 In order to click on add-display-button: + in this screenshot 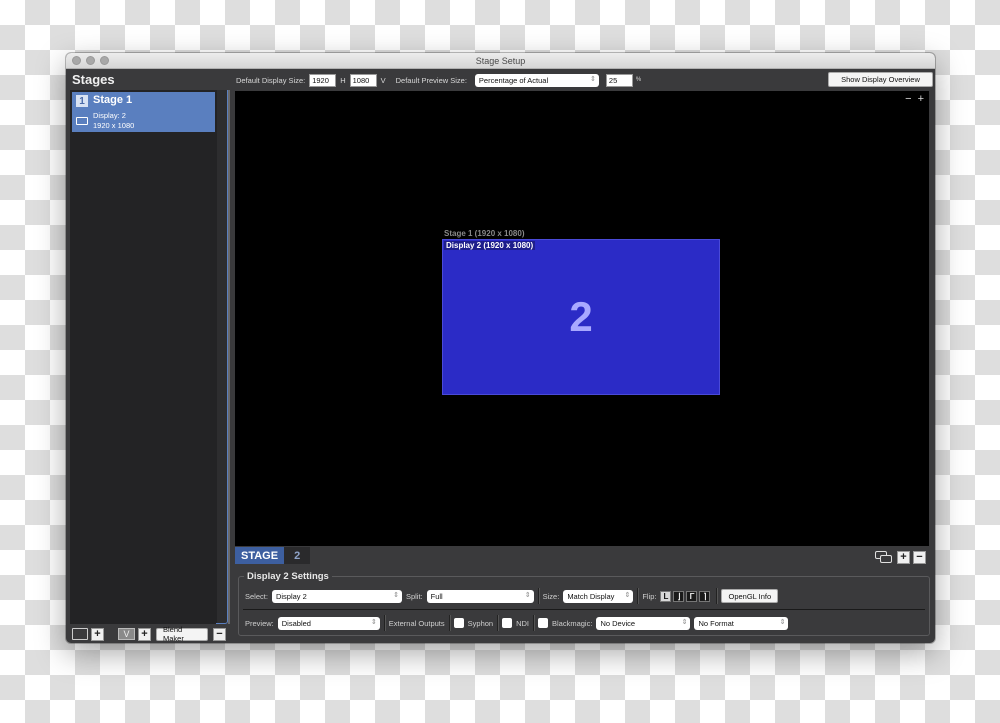, I will do `click(903, 557)`.